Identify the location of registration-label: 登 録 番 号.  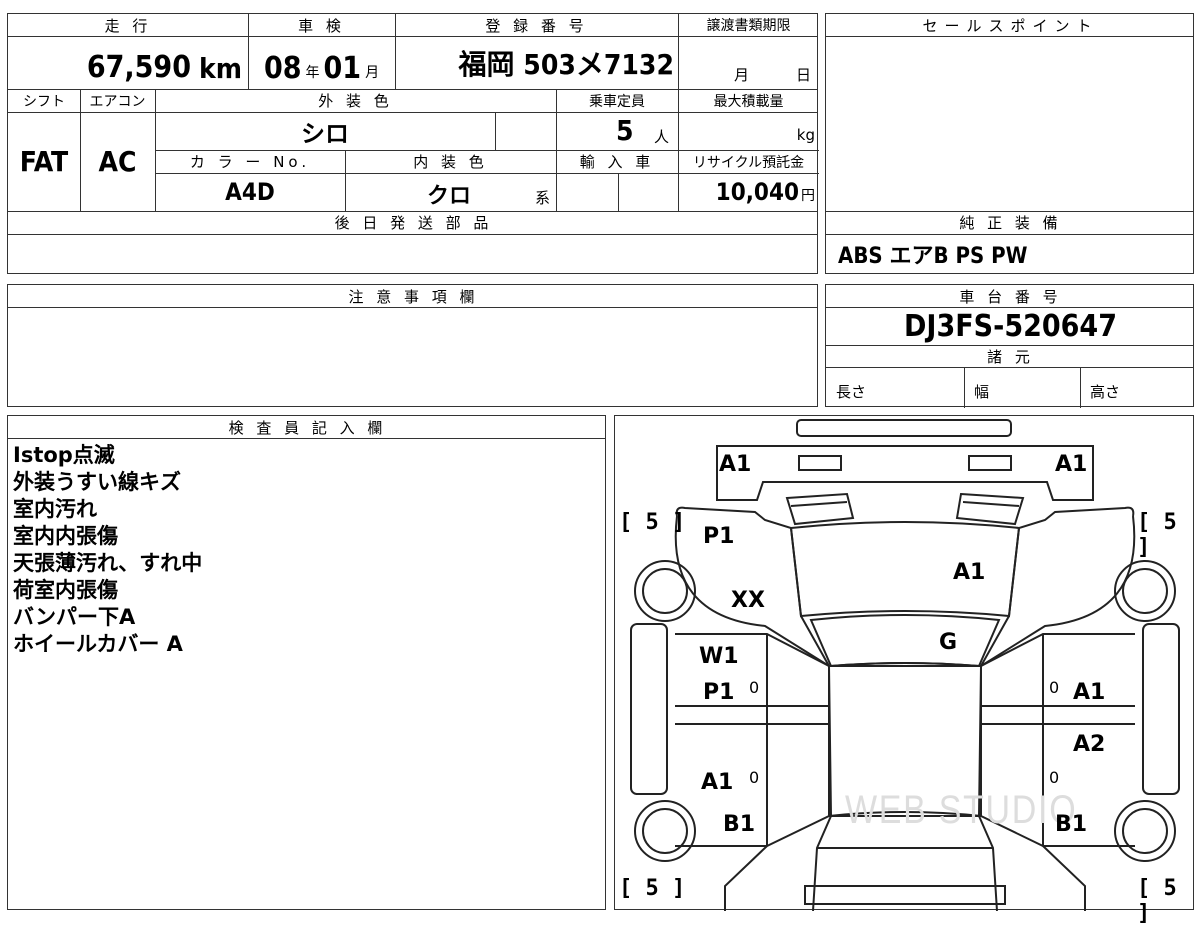
(536, 25).